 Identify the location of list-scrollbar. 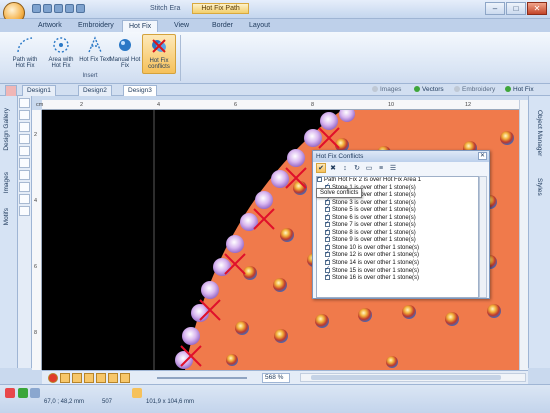
(483, 237).